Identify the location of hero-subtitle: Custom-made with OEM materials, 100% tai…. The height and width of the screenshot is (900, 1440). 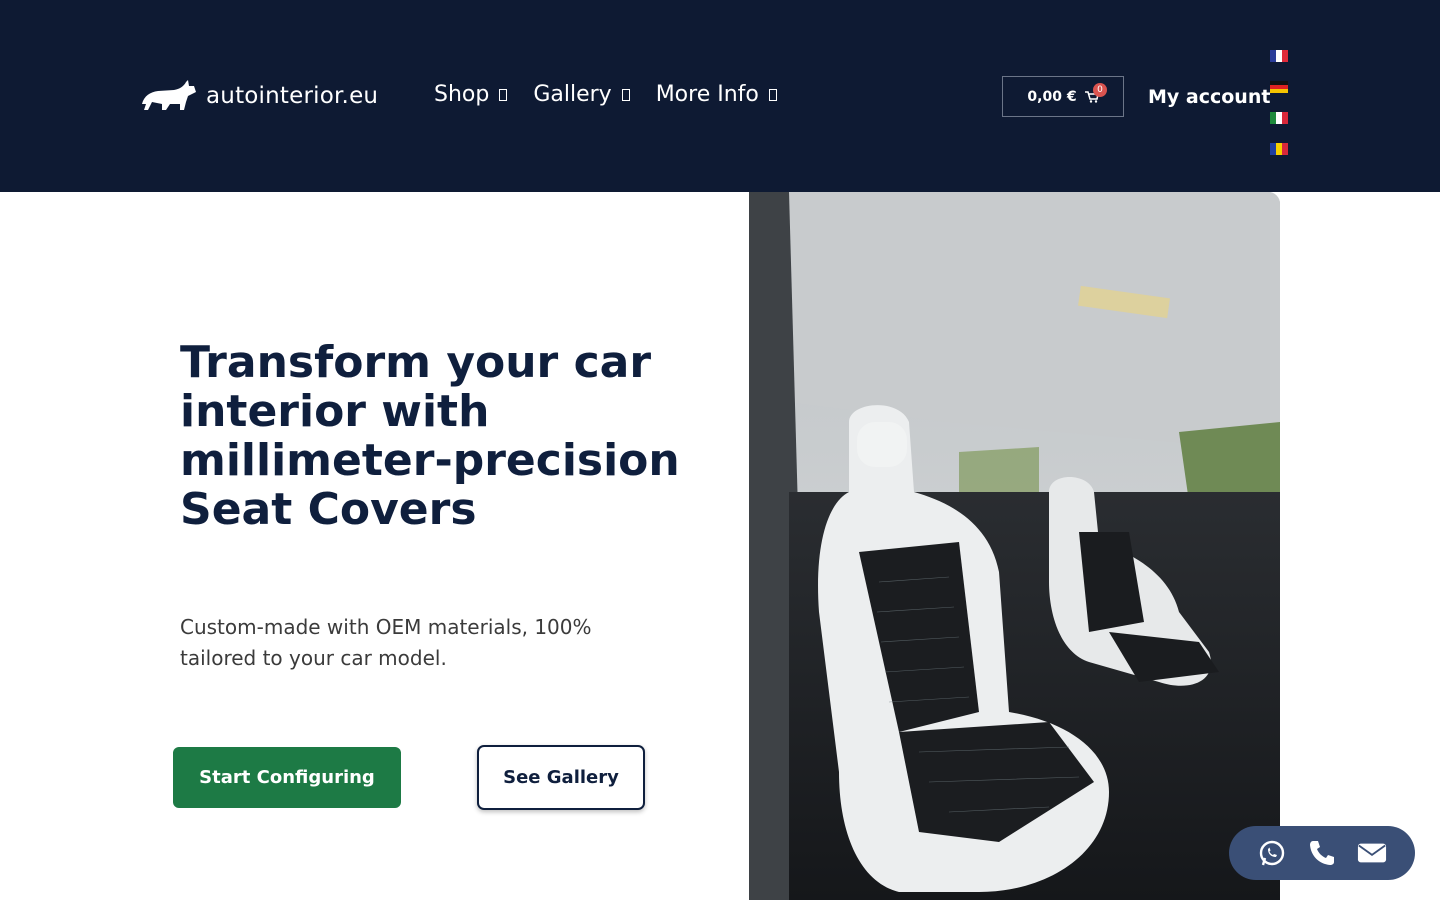
(386, 642).